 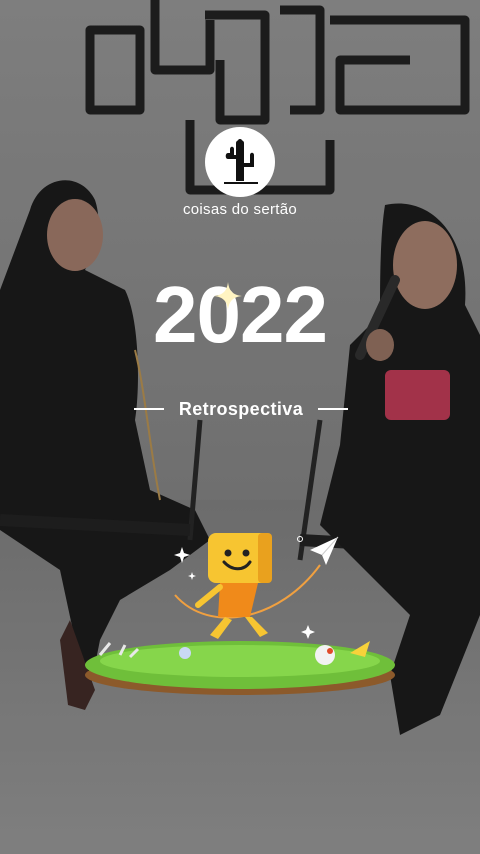 I want to click on sparkle-icon, so click(x=228, y=296).